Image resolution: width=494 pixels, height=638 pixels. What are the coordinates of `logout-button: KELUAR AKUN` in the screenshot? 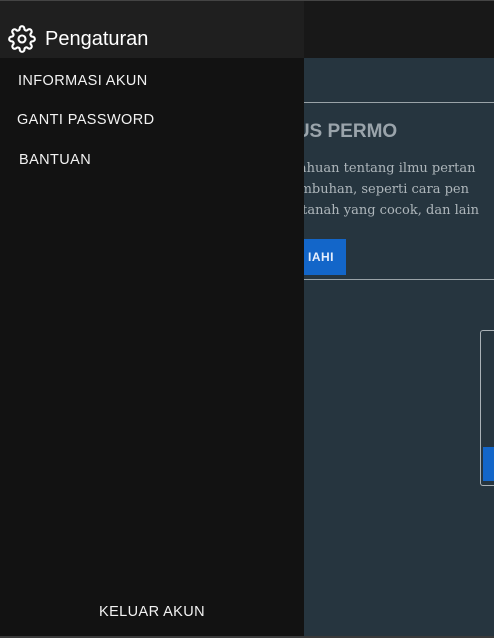 It's located at (152, 612).